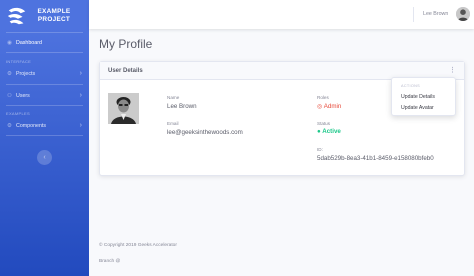 This screenshot has width=474, height=276. I want to click on topbar: Lee Brown, so click(281, 14).